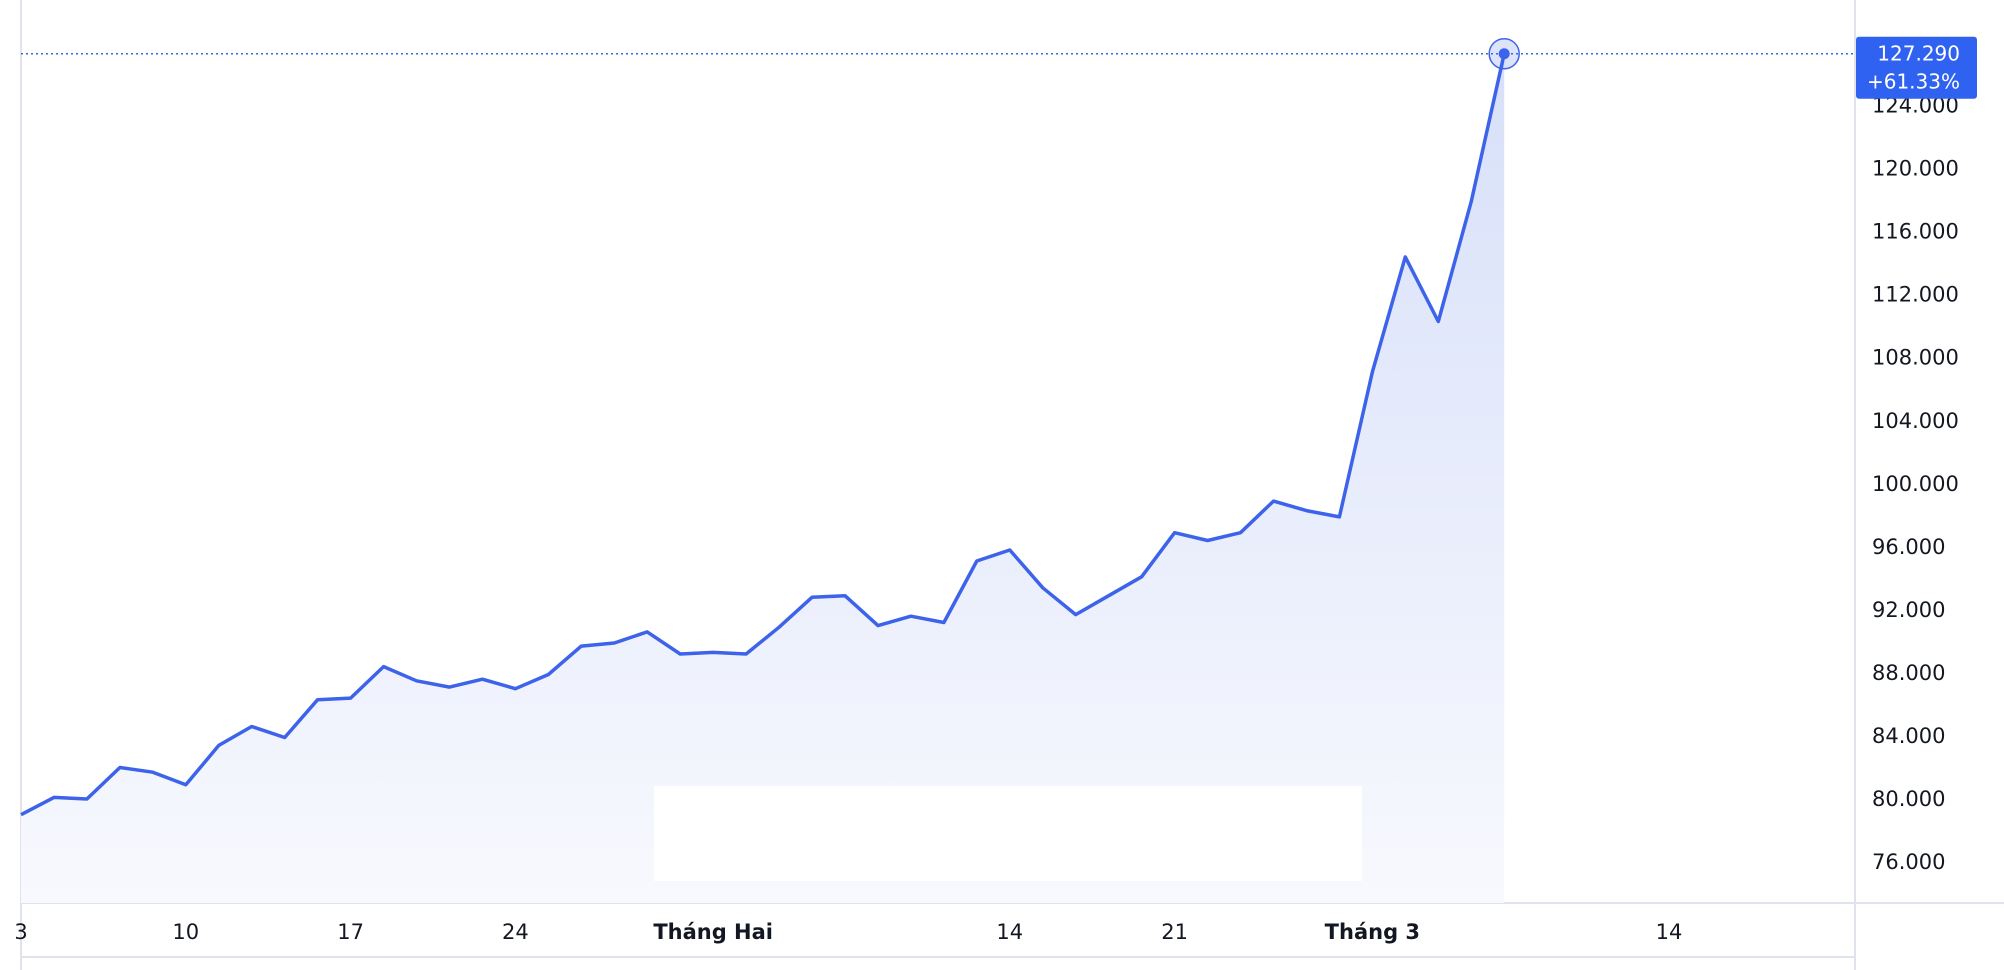 This screenshot has width=2004, height=970. I want to click on y-tick-label: 100.000, so click(1915, 484).